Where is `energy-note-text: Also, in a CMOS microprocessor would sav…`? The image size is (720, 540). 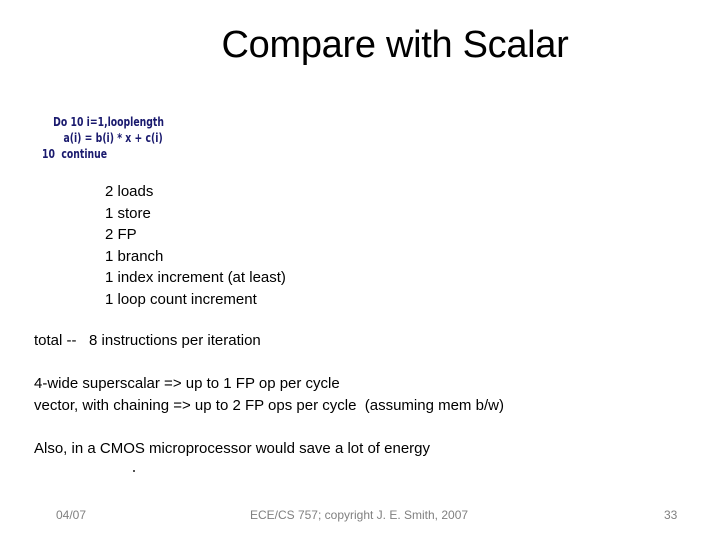 energy-note-text: Also, in a CMOS microprocessor would sav… is located at coordinates (232, 448).